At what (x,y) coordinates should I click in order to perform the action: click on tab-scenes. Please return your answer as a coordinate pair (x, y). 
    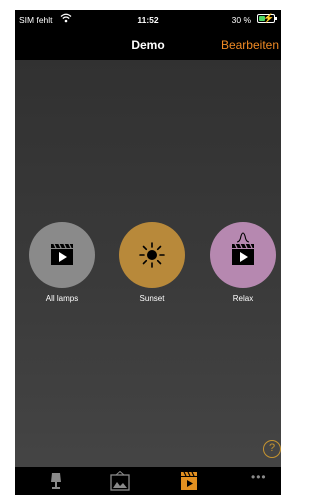
    Looking at the image, I should click on (189, 481).